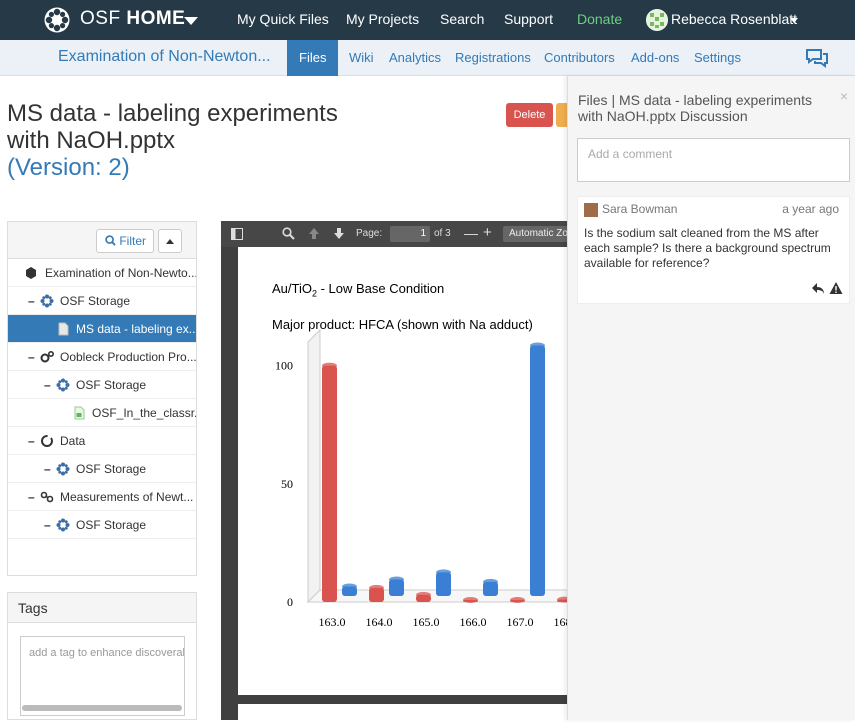 This screenshot has height=724, width=855. I want to click on brand-bold-text: HOME, so click(156, 18).